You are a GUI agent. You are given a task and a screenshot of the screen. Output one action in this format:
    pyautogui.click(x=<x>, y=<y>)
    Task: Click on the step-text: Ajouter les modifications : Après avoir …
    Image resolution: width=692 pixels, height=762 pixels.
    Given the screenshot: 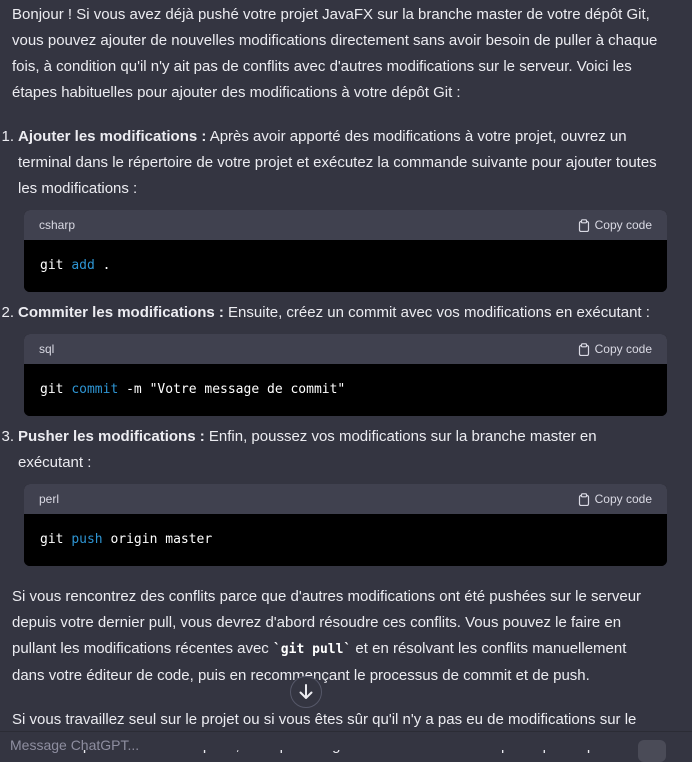 What is the action you would take?
    pyautogui.click(x=340, y=163)
    